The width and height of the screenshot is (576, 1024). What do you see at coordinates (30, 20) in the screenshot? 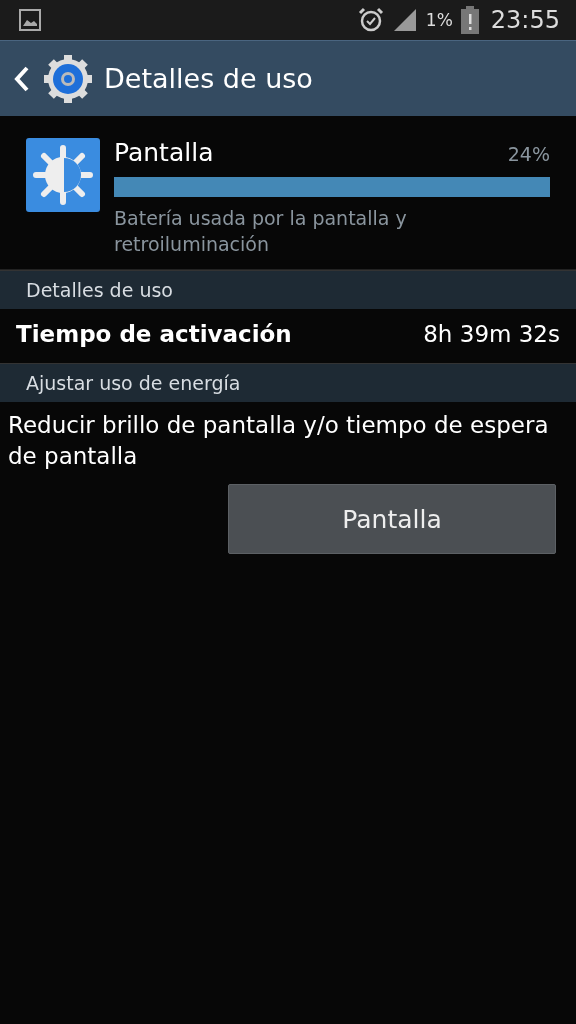
I see `gallery-icon` at bounding box center [30, 20].